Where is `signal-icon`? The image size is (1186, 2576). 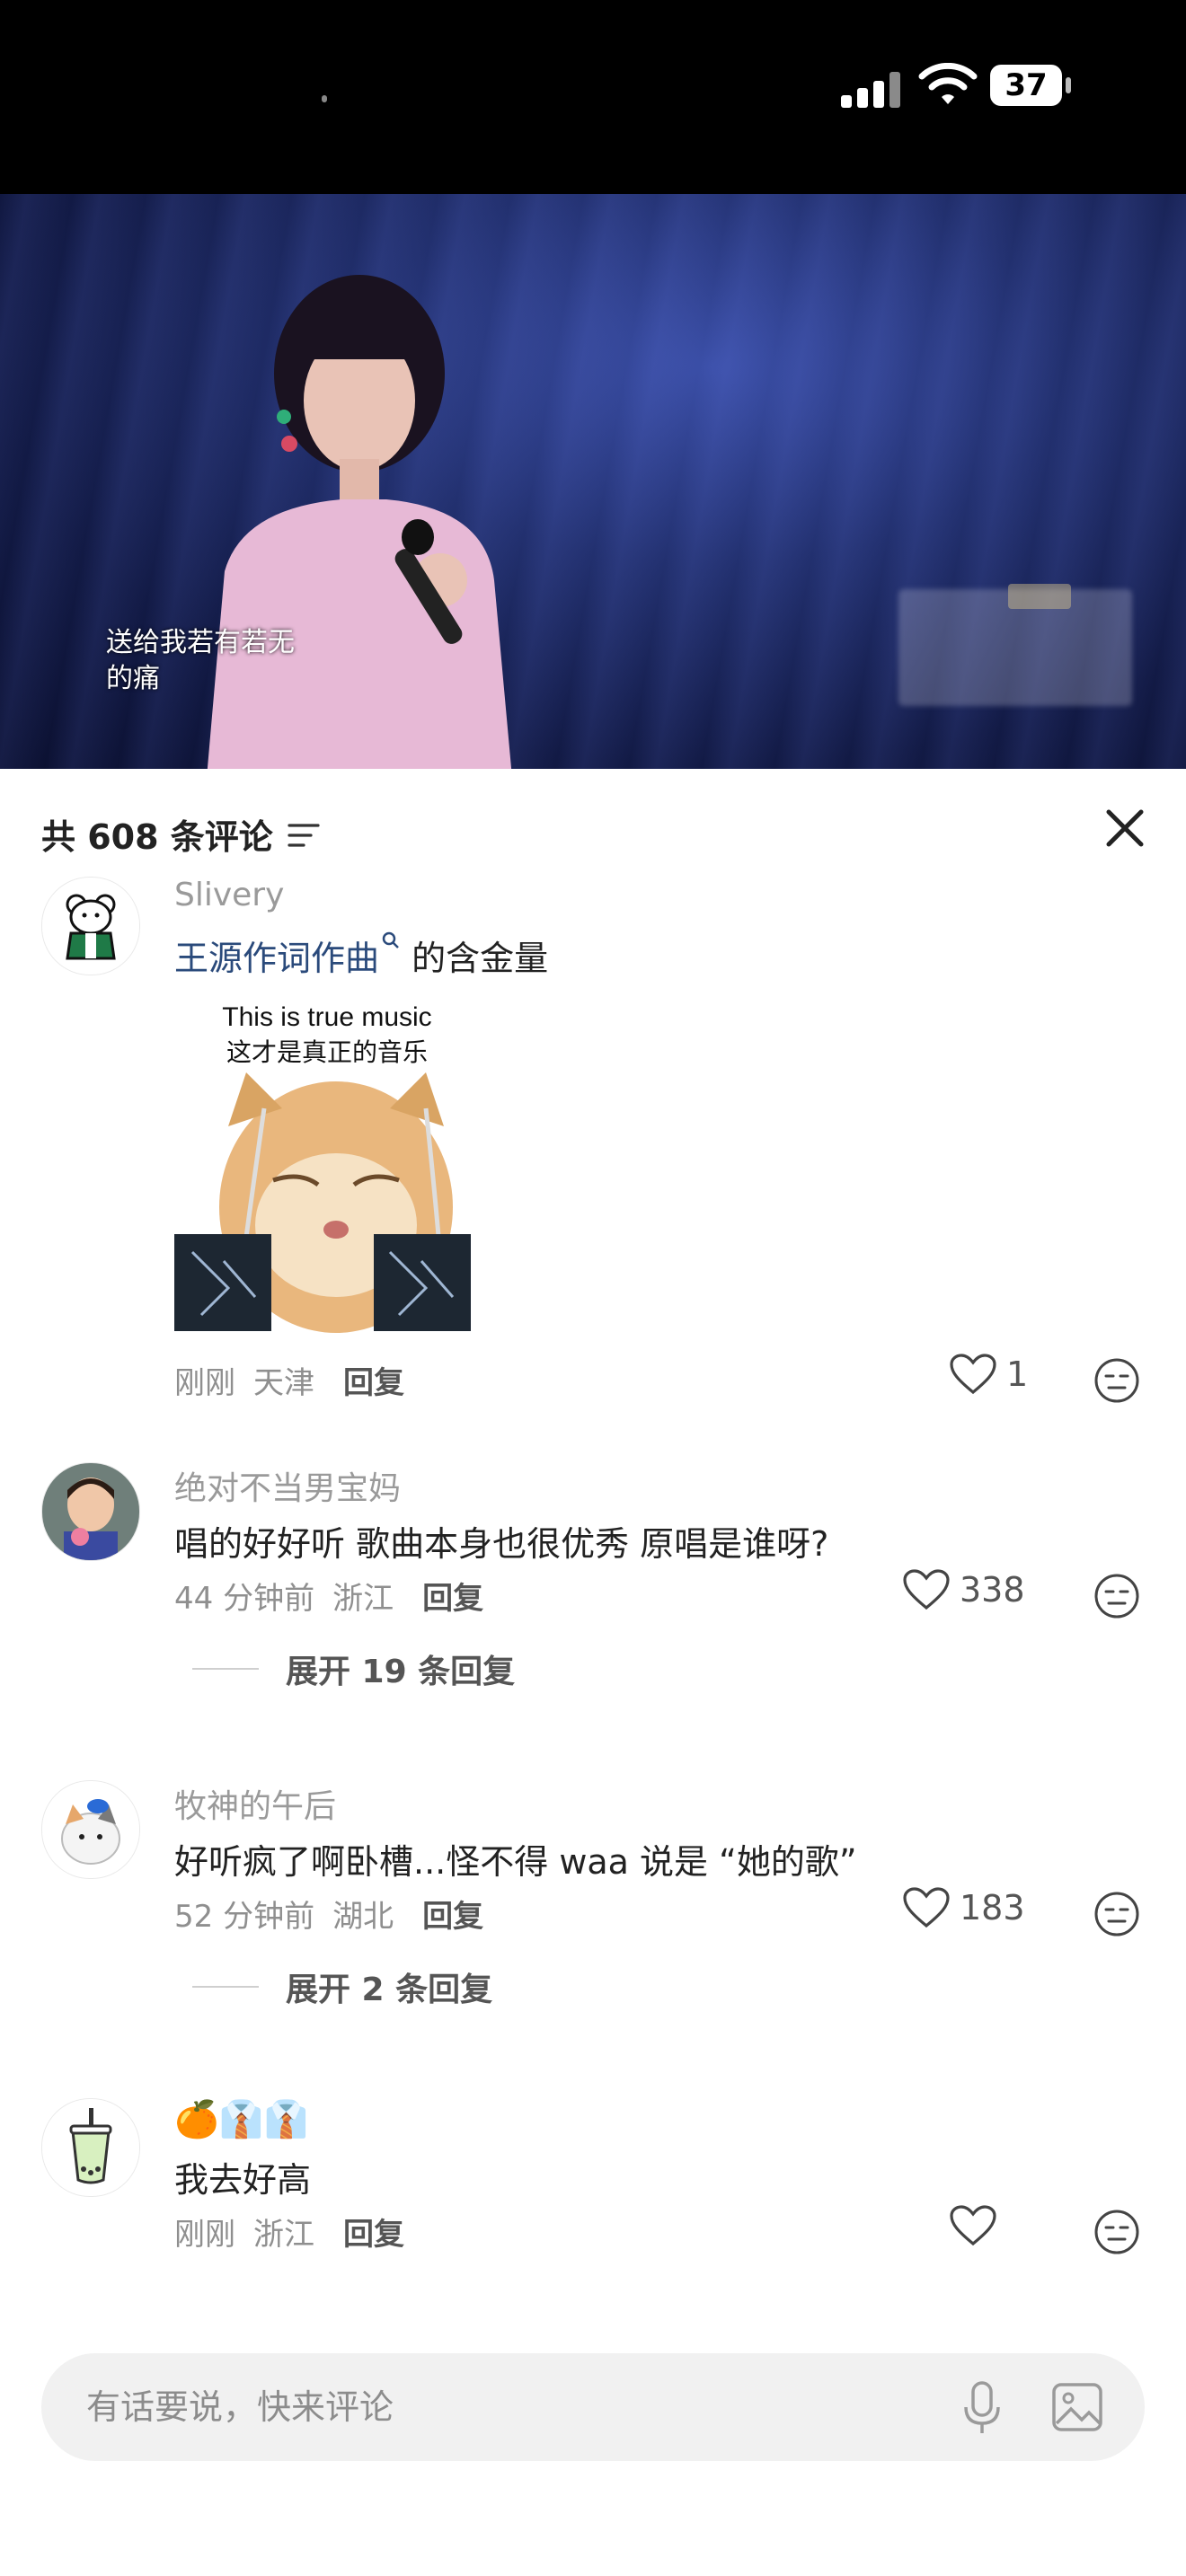 signal-icon is located at coordinates (871, 88).